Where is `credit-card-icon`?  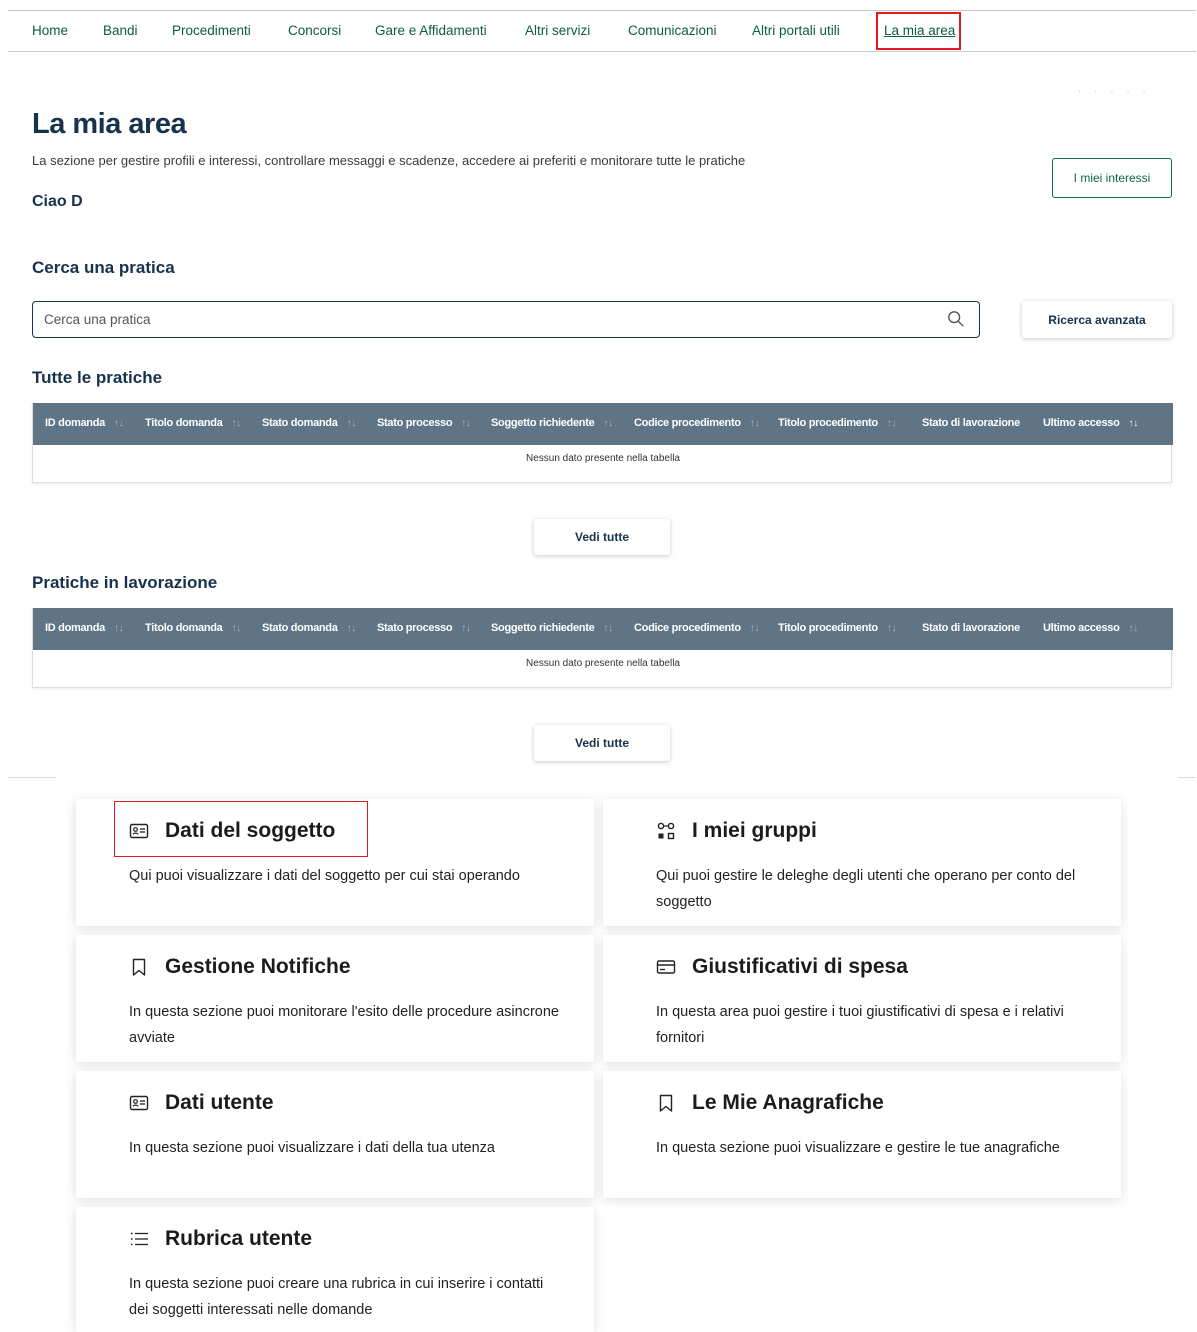 credit-card-icon is located at coordinates (666, 967).